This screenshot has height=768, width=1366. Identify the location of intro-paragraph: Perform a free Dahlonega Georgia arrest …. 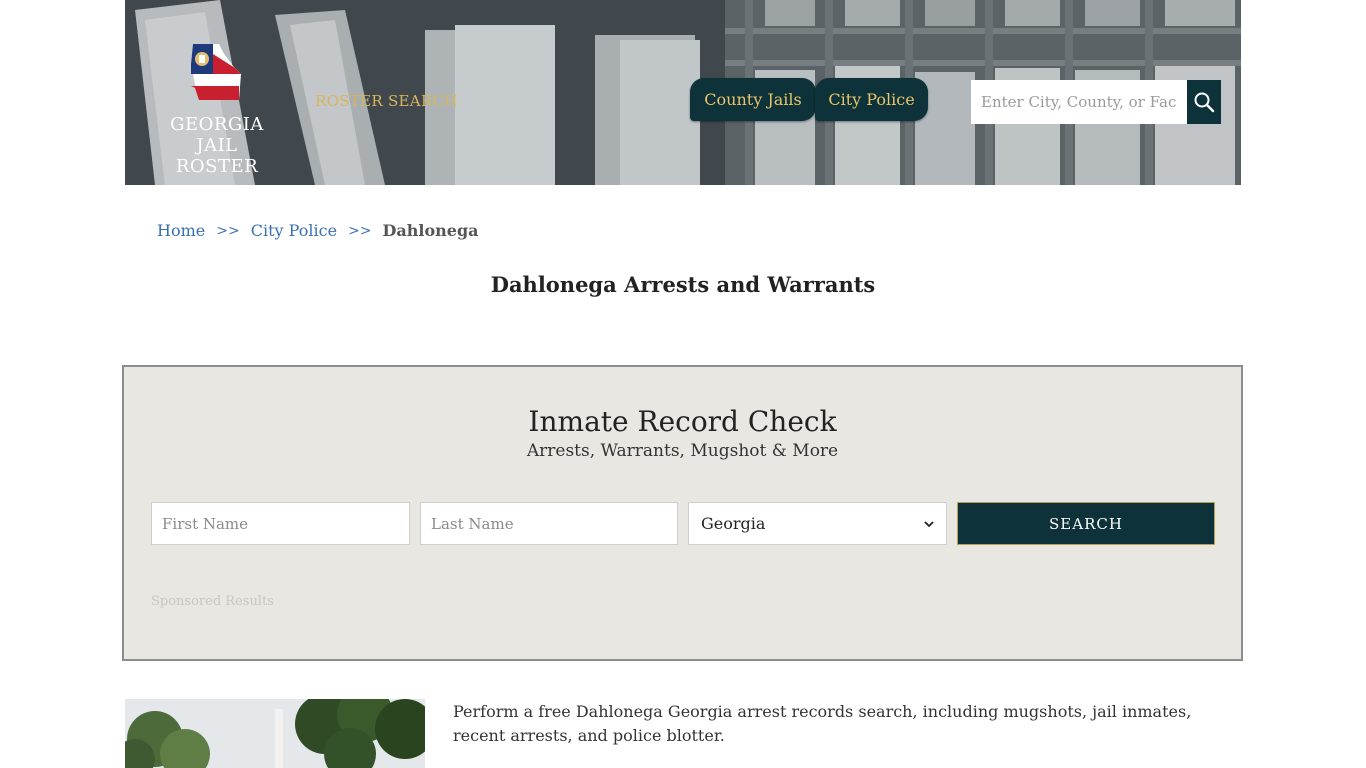
(822, 723).